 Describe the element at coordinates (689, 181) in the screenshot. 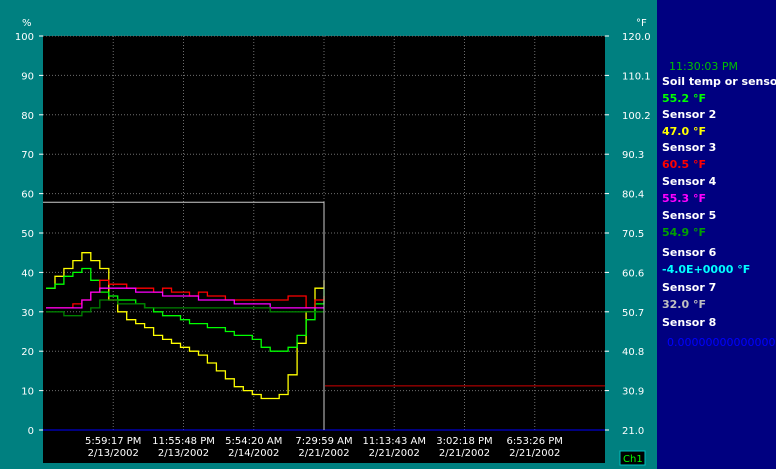

I see `sensor-label: Sensor 4` at that location.